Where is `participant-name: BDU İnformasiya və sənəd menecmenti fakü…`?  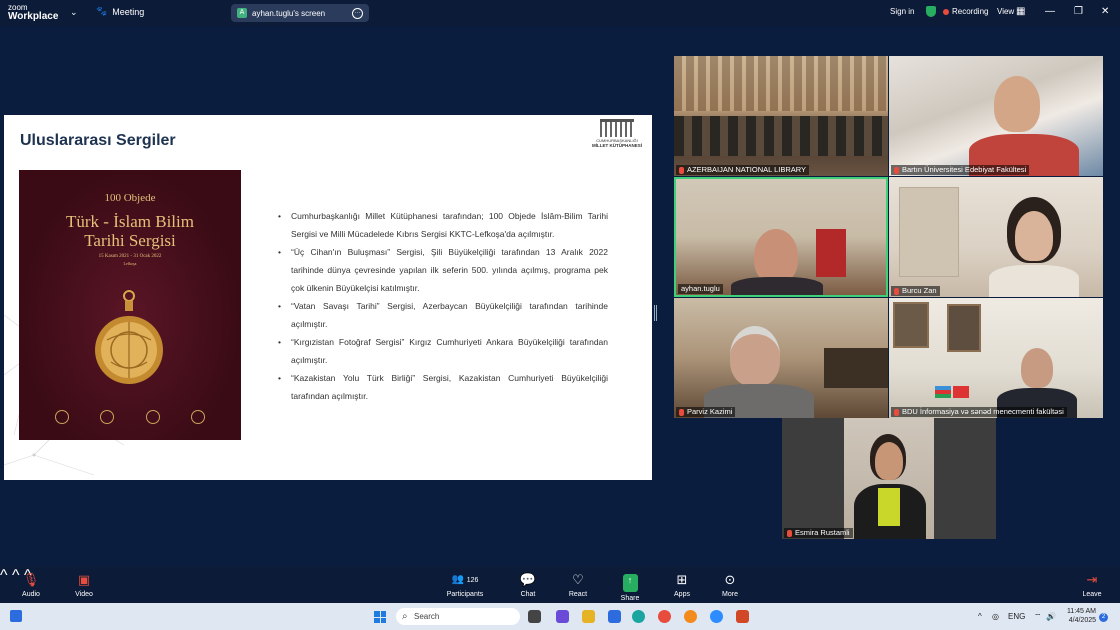
participant-name: BDU İnformasiya və sənəd menecmenti fakü… is located at coordinates (983, 411).